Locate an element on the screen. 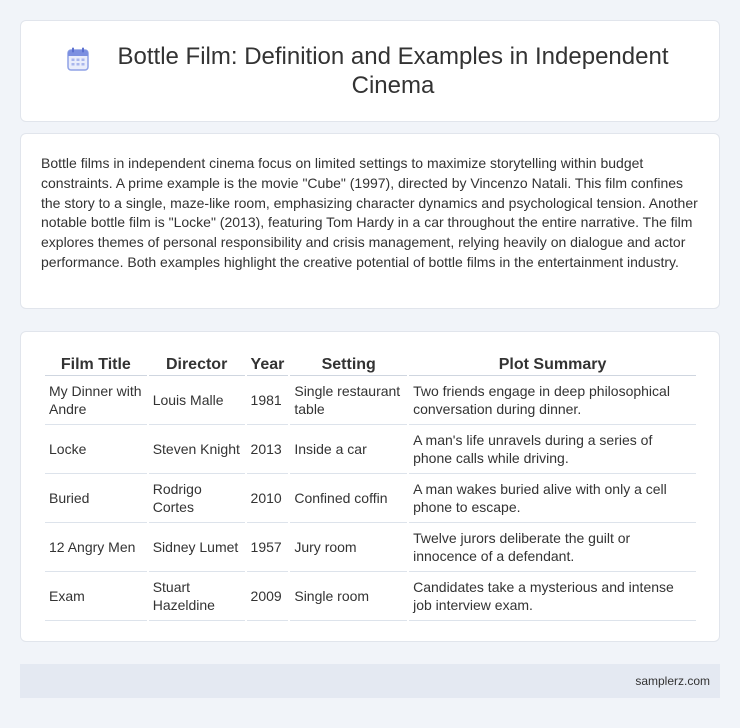 The width and height of the screenshot is (740, 728). header-year: Year is located at coordinates (267, 365).